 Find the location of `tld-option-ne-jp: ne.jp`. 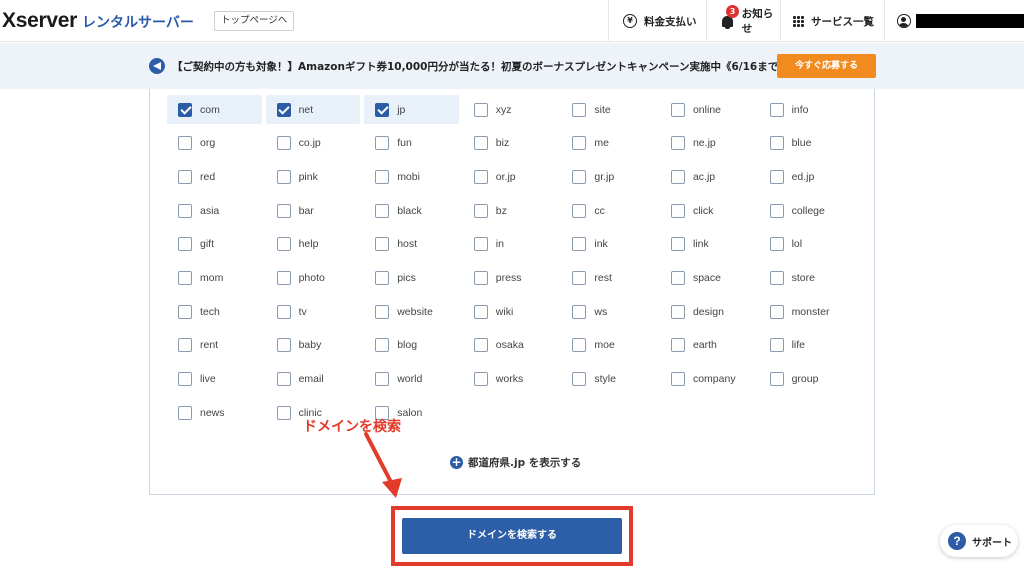

tld-option-ne-jp: ne.jp is located at coordinates (707, 143).